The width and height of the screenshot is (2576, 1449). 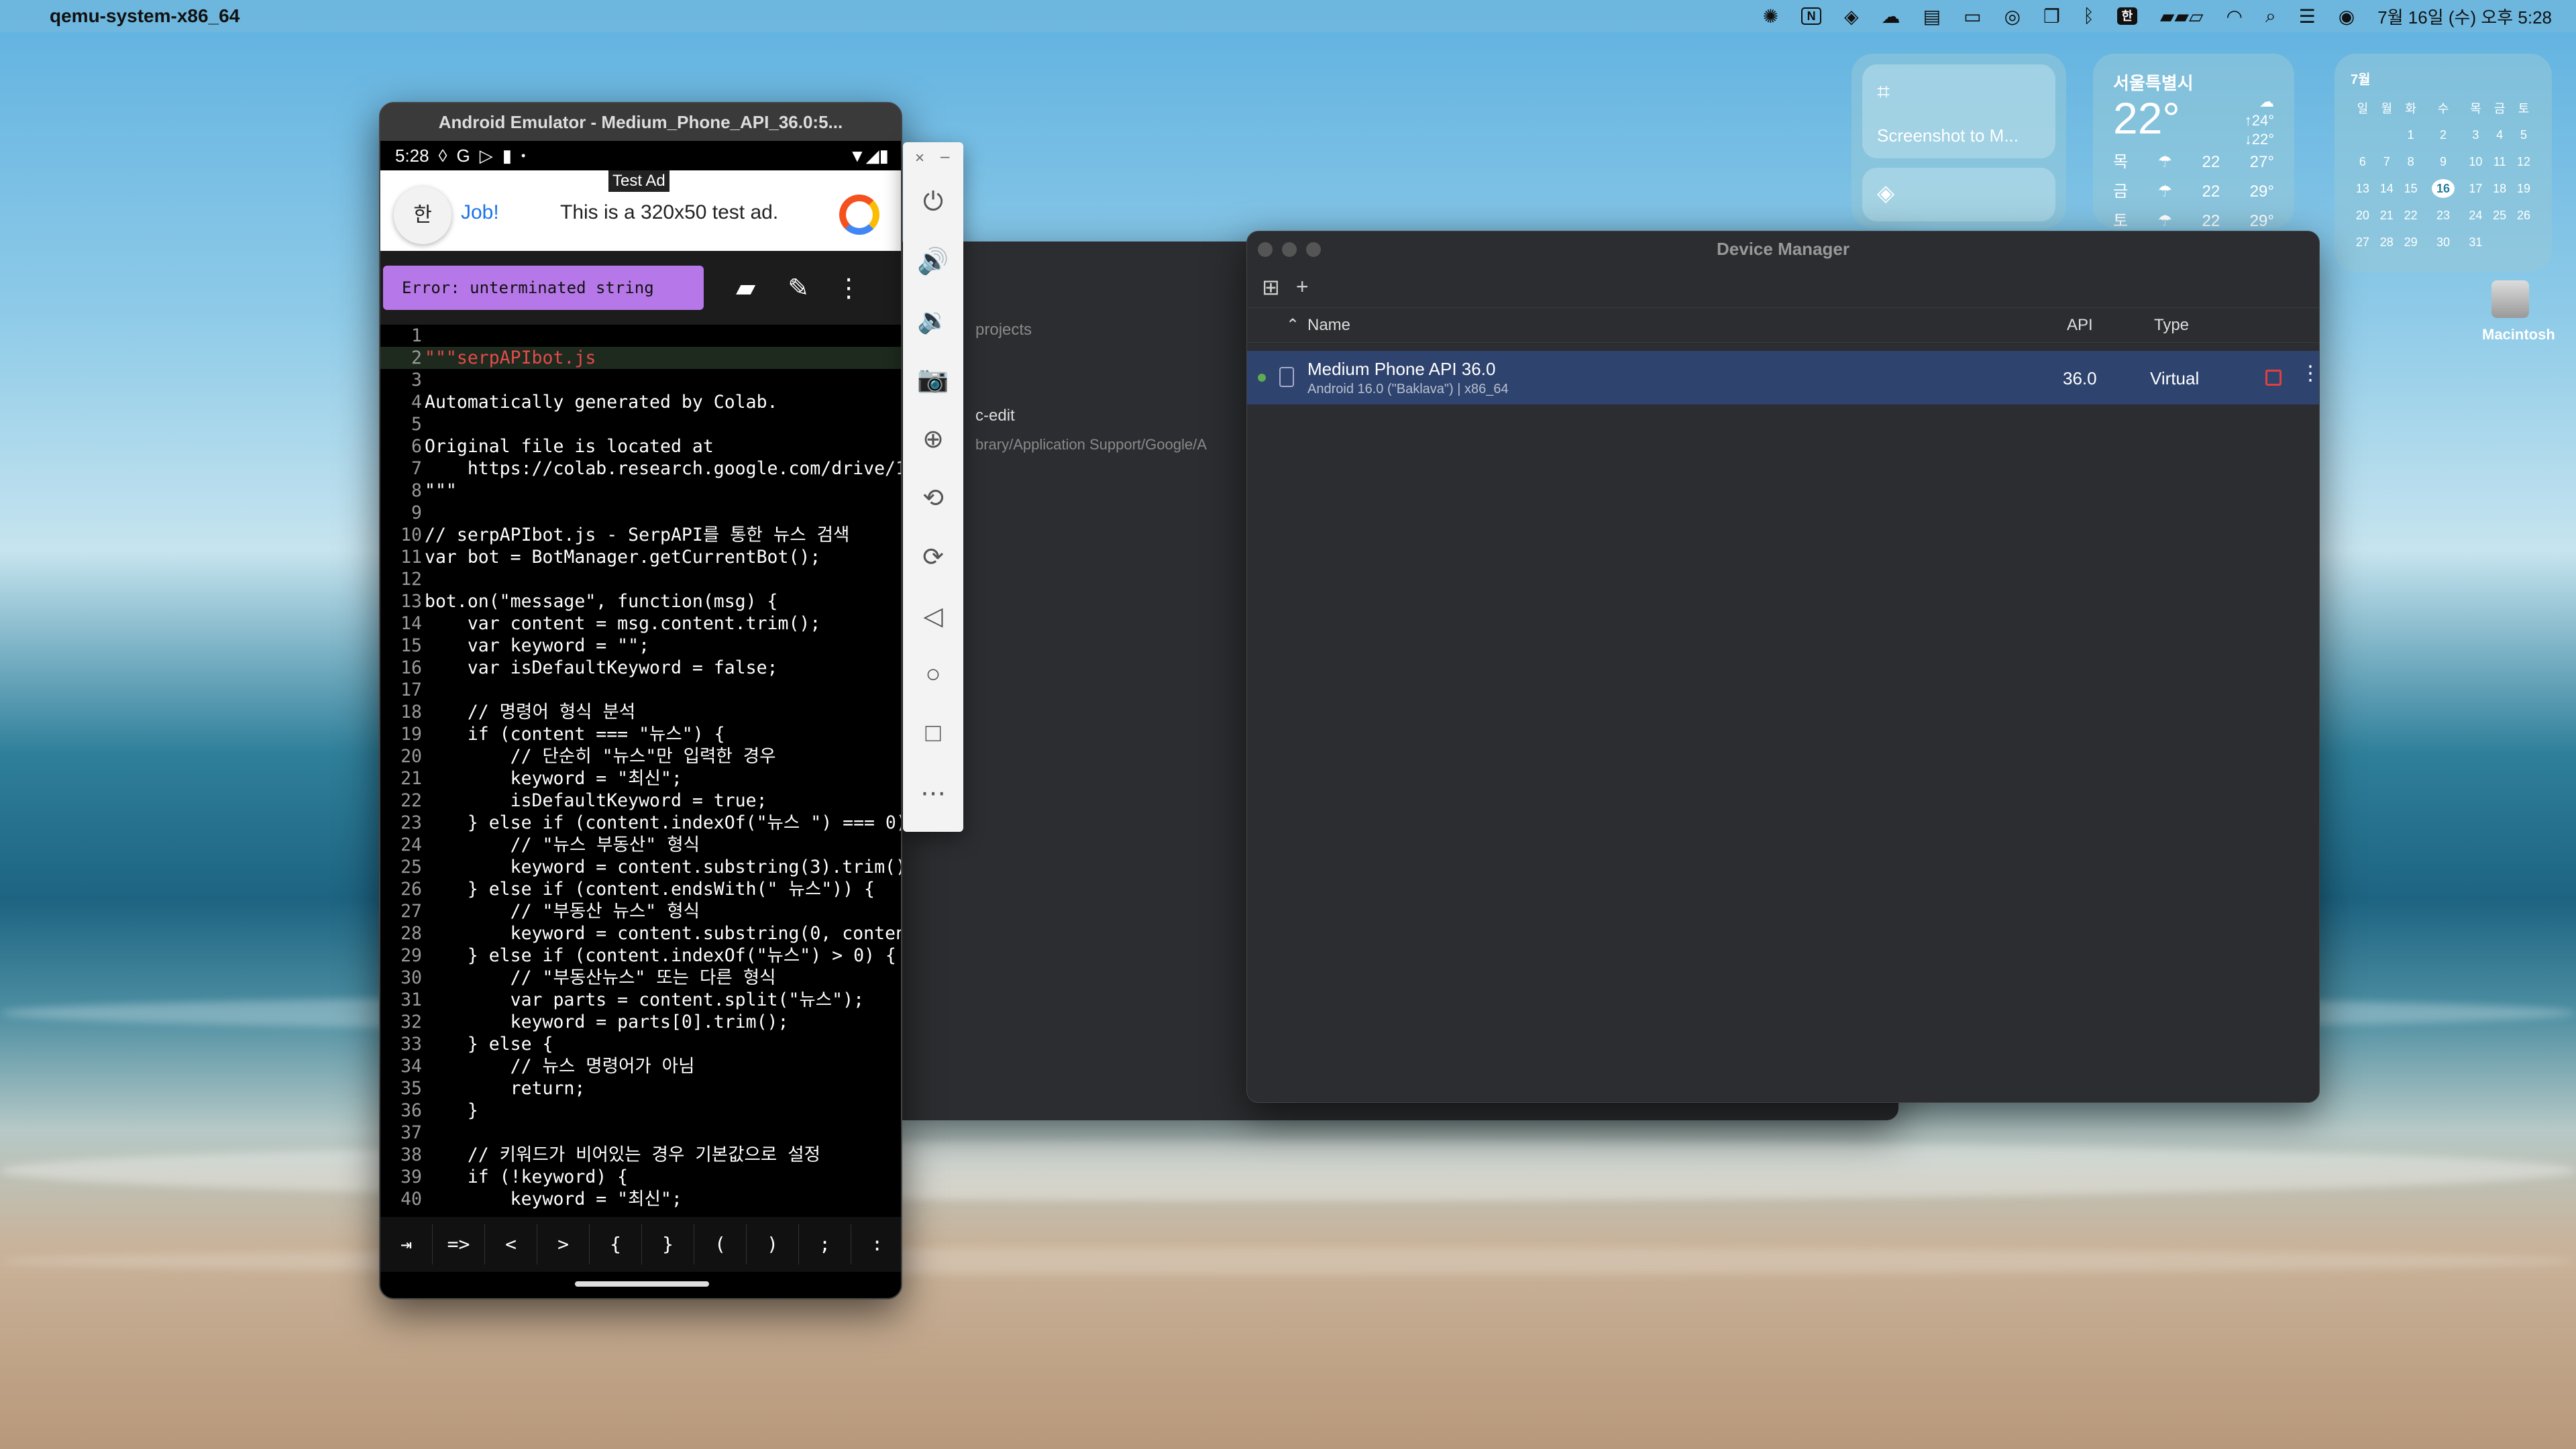 What do you see at coordinates (2410, 134) in the screenshot?
I see `calendar-day: 1` at bounding box center [2410, 134].